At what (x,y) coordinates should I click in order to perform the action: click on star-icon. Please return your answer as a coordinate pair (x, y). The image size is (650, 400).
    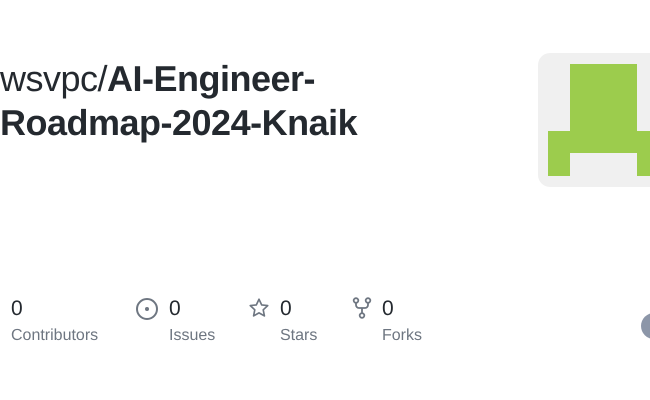
    Looking at the image, I should click on (259, 308).